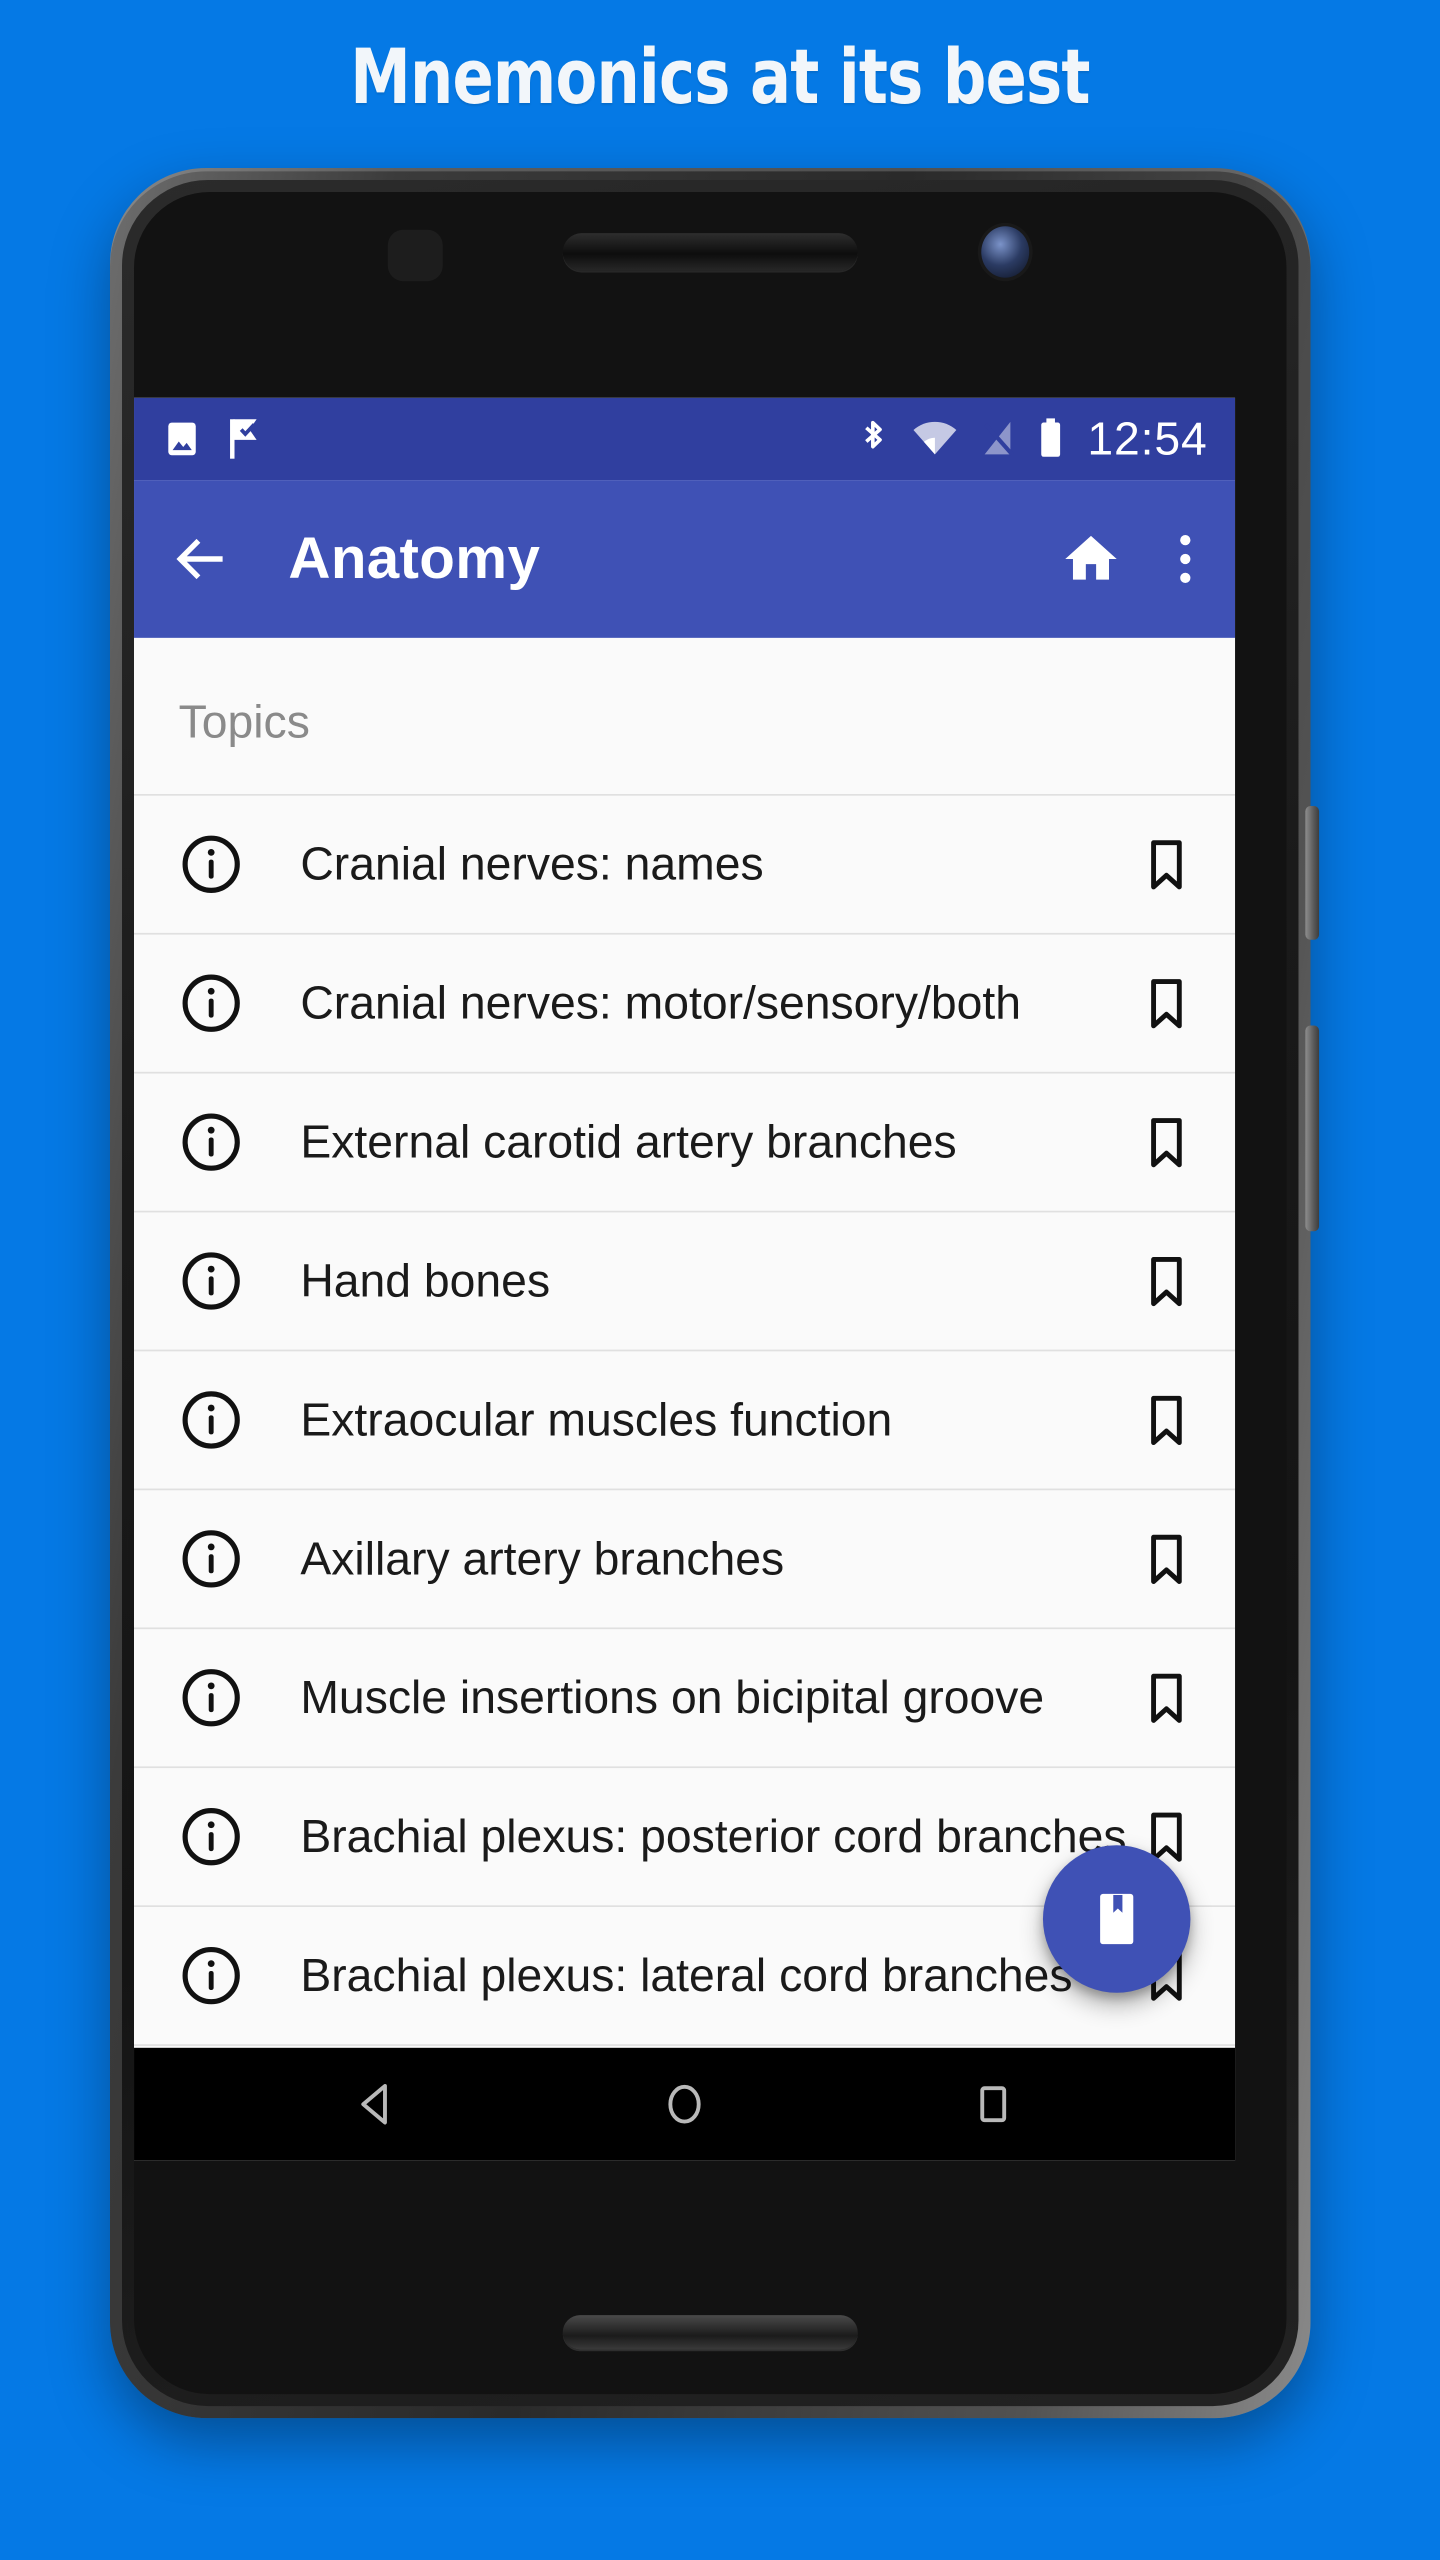 This screenshot has width=1440, height=2560. Describe the element at coordinates (1312, 1128) in the screenshot. I see `phone-volume-button` at that location.